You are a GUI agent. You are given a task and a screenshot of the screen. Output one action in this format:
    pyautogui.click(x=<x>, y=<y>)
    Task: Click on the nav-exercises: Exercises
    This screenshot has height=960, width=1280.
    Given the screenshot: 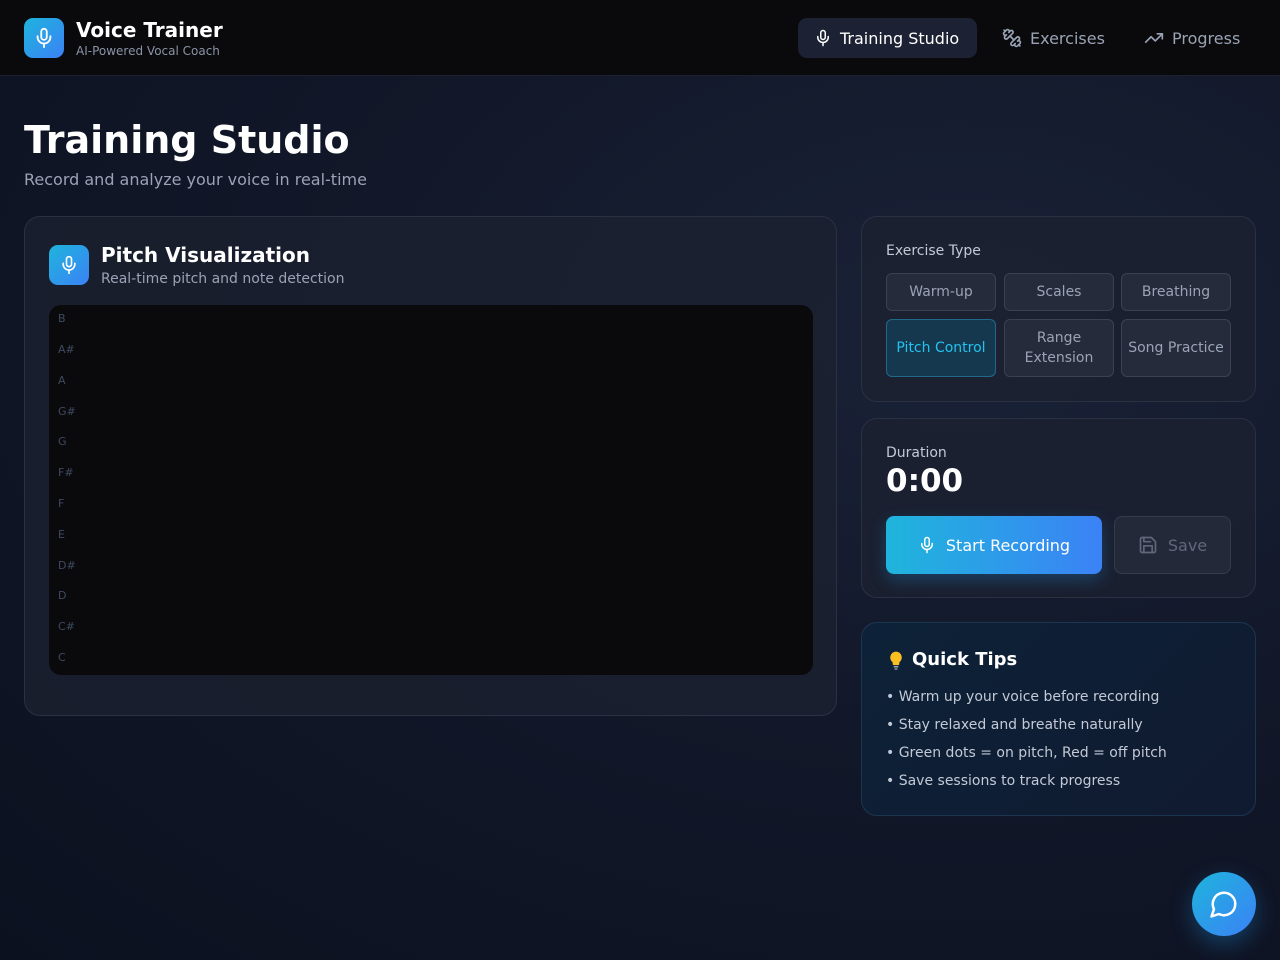 What is the action you would take?
    pyautogui.click(x=1053, y=38)
    